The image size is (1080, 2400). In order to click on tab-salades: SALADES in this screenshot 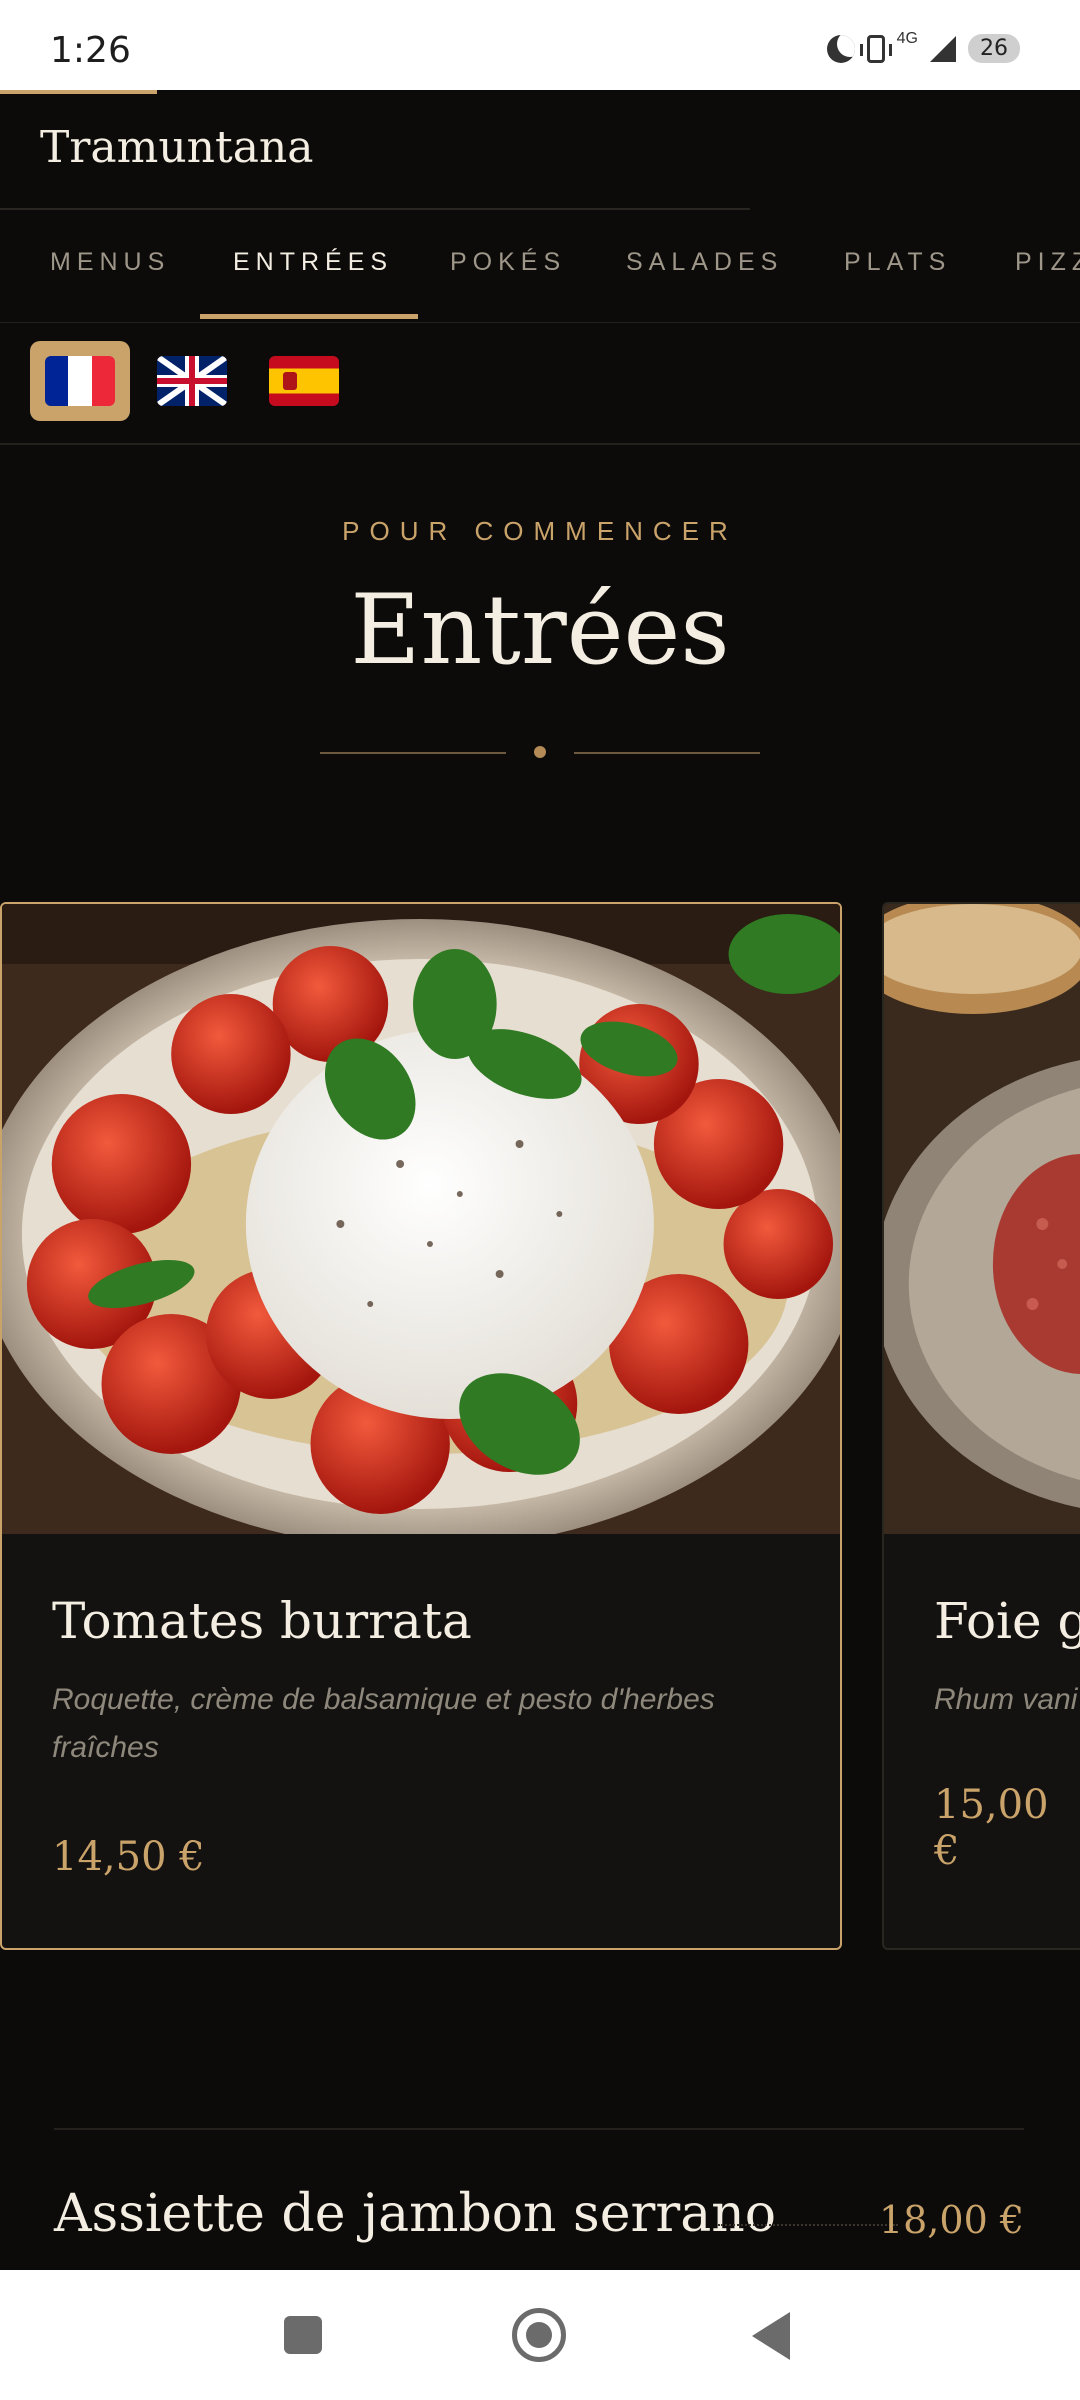, I will do `click(704, 262)`.